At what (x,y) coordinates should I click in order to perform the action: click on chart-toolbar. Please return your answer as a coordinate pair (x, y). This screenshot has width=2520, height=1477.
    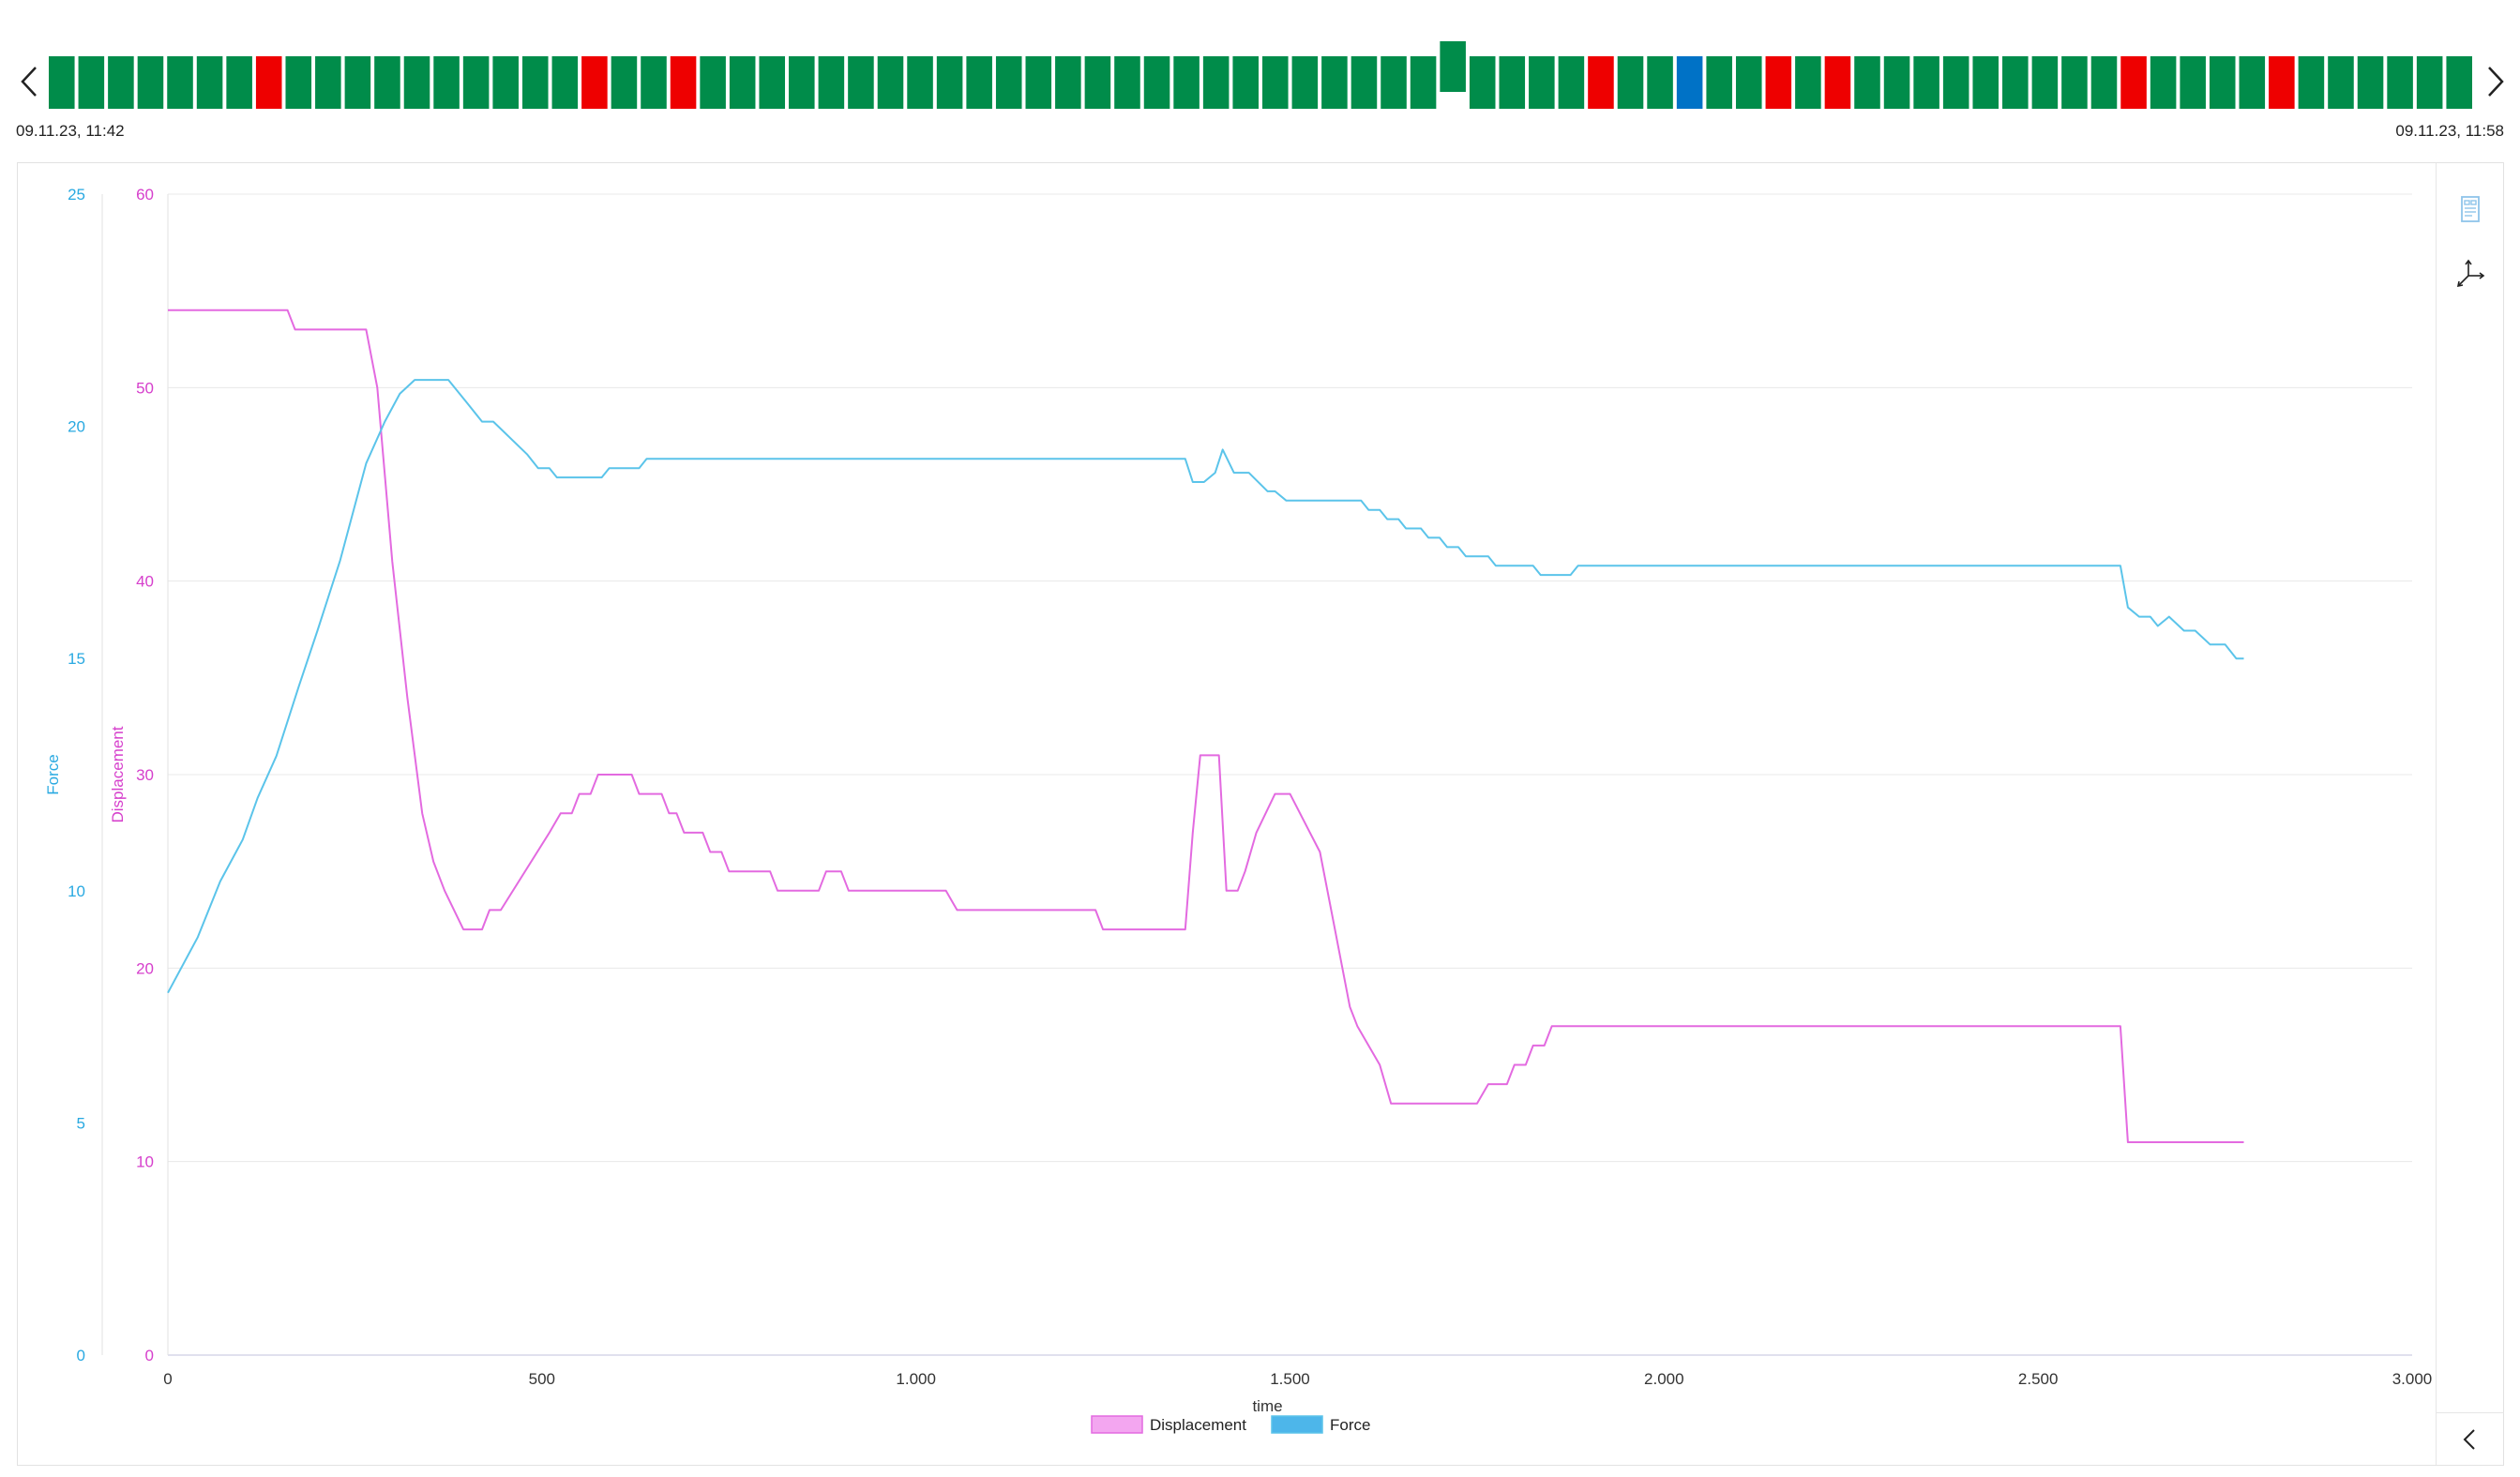
    Looking at the image, I should click on (2470, 814).